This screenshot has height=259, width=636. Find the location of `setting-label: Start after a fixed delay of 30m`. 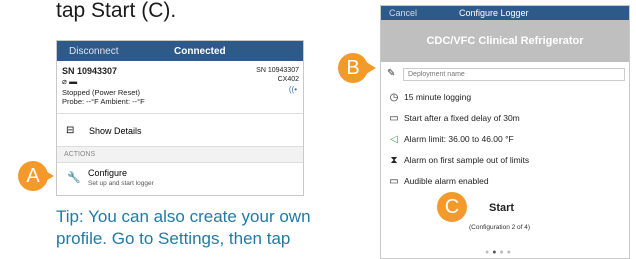

setting-label: Start after a fixed delay of 30m is located at coordinates (462, 118).